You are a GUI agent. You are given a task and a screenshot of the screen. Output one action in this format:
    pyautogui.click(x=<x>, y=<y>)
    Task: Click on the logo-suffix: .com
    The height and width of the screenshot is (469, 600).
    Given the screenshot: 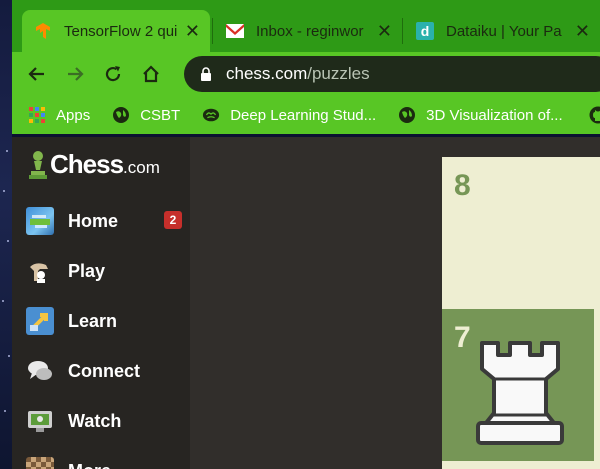 What is the action you would take?
    pyautogui.click(x=141, y=167)
    